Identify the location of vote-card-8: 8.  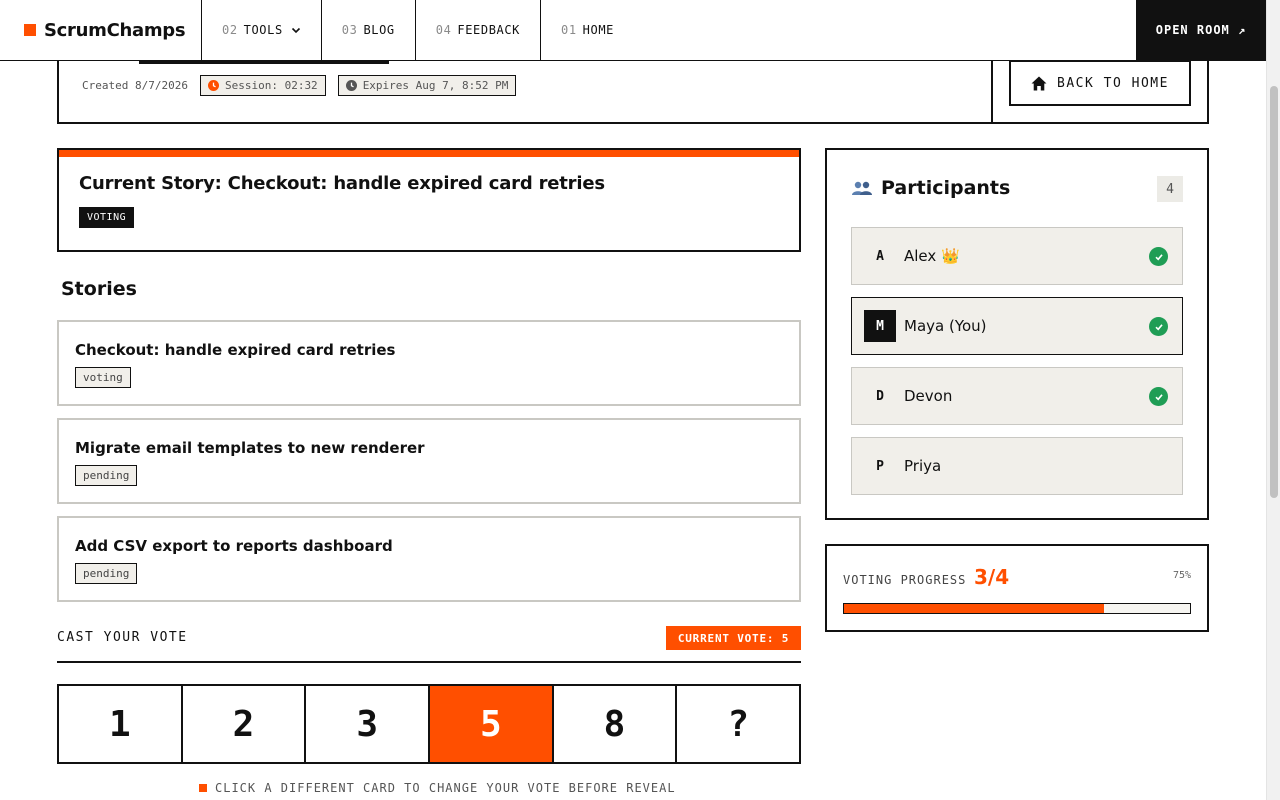
(615, 724).